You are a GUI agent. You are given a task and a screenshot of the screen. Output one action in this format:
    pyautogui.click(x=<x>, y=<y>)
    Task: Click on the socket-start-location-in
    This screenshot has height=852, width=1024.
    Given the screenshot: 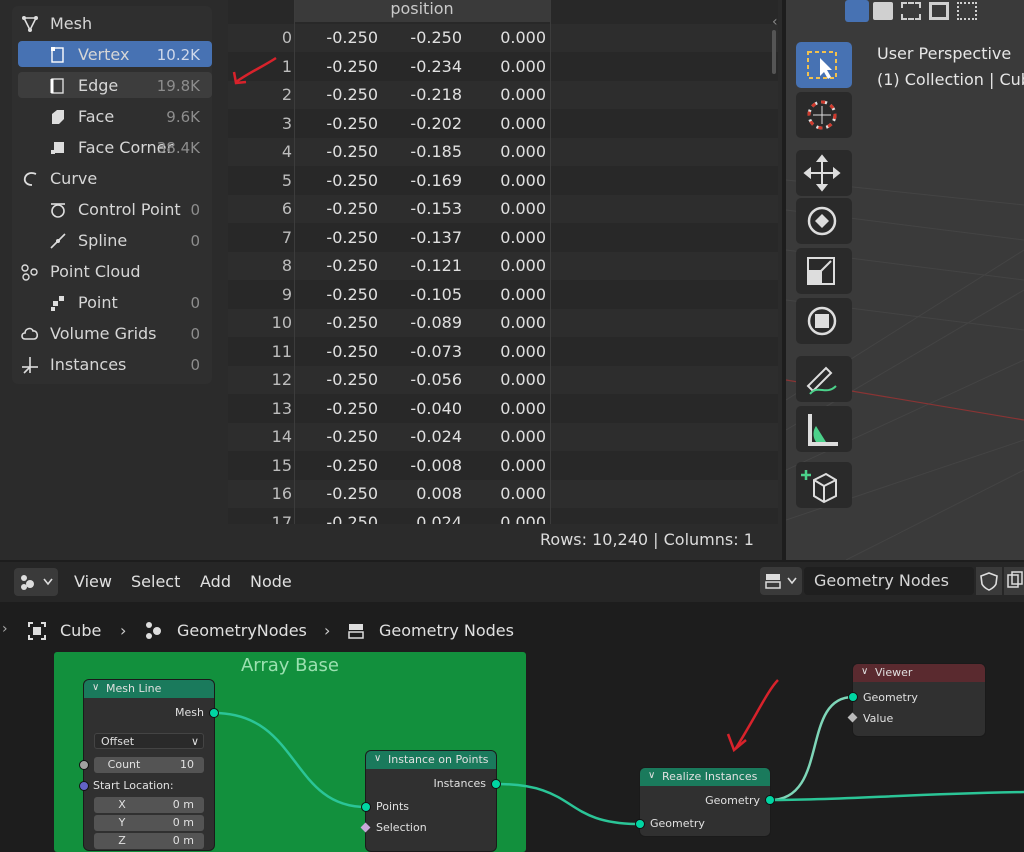 What is the action you would take?
    pyautogui.click(x=84, y=786)
    